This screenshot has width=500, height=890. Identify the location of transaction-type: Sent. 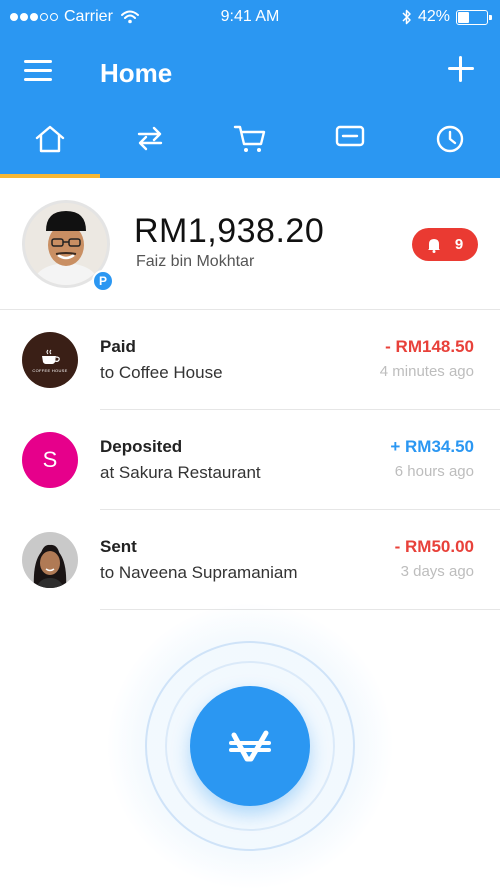
(118, 546).